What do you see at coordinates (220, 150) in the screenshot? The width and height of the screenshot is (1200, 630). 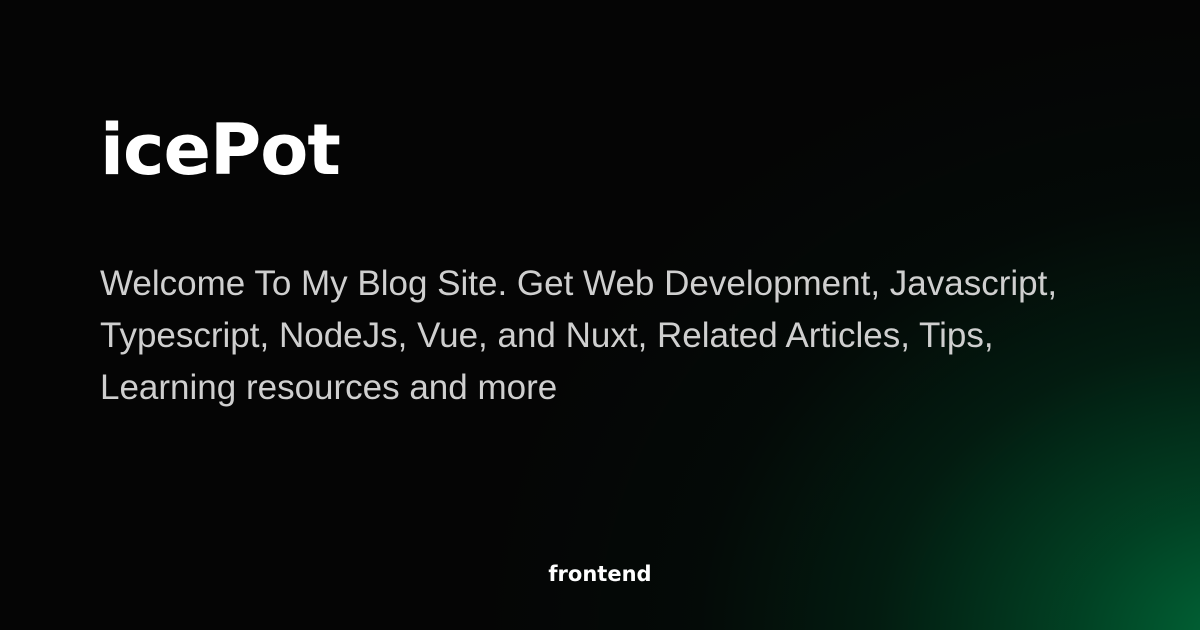 I see `site-title: icePot` at bounding box center [220, 150].